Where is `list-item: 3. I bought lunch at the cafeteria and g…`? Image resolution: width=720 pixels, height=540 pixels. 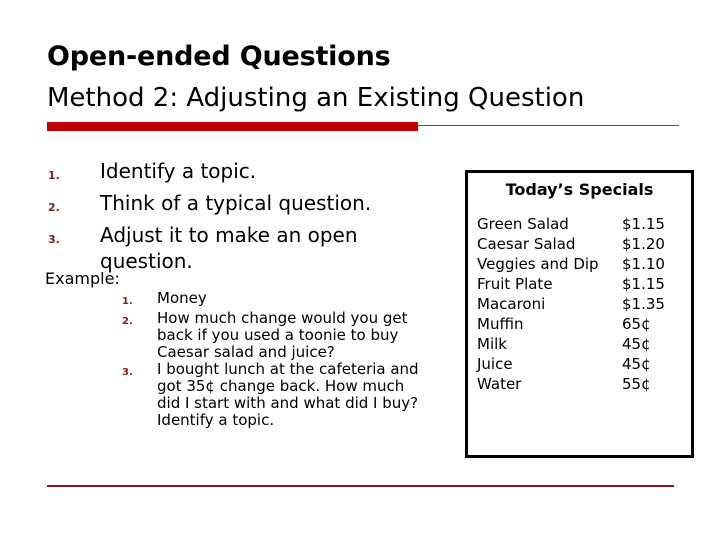
list-item: 3. I bought lunch at the cafeteria and g… is located at coordinates (245, 395).